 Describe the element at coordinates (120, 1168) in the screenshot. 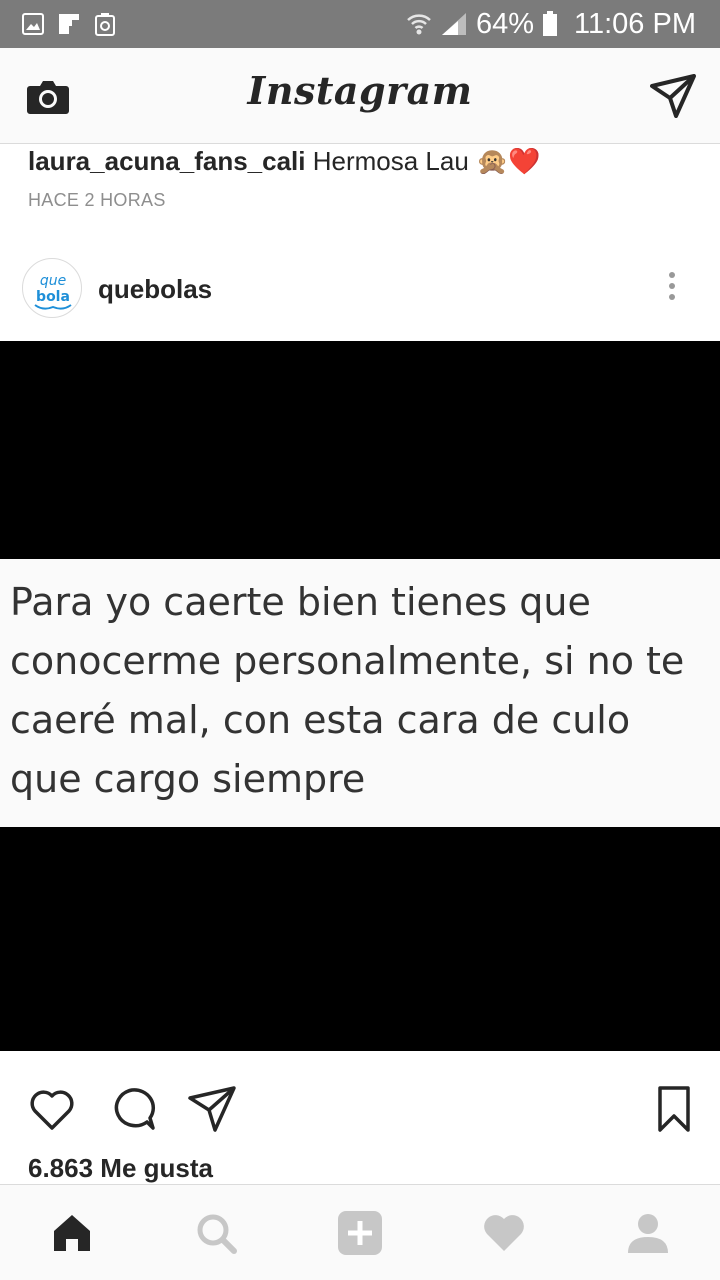

I see `likes-count: 6.863 Me gusta` at that location.